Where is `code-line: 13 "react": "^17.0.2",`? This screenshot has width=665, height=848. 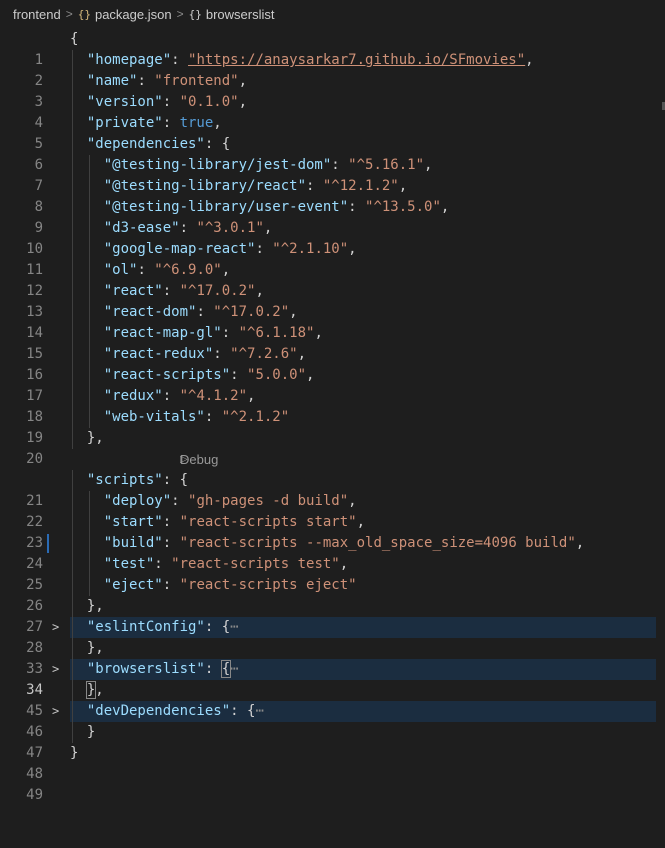 code-line: 13 "react": "^17.0.2", is located at coordinates (332, 300).